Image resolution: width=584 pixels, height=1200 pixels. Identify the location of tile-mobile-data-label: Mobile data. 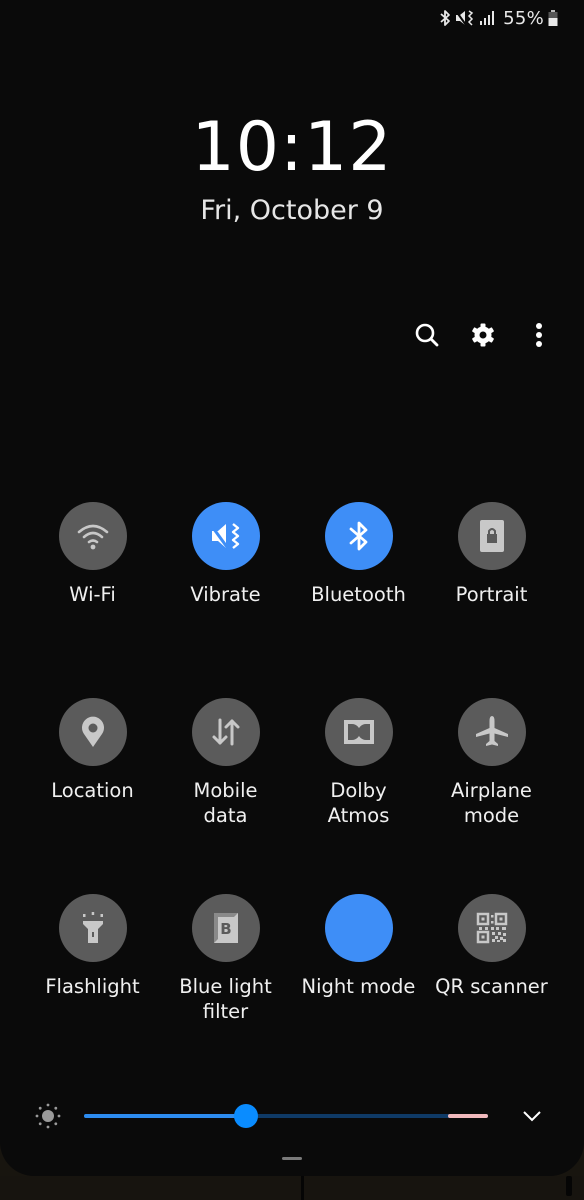
(225, 803).